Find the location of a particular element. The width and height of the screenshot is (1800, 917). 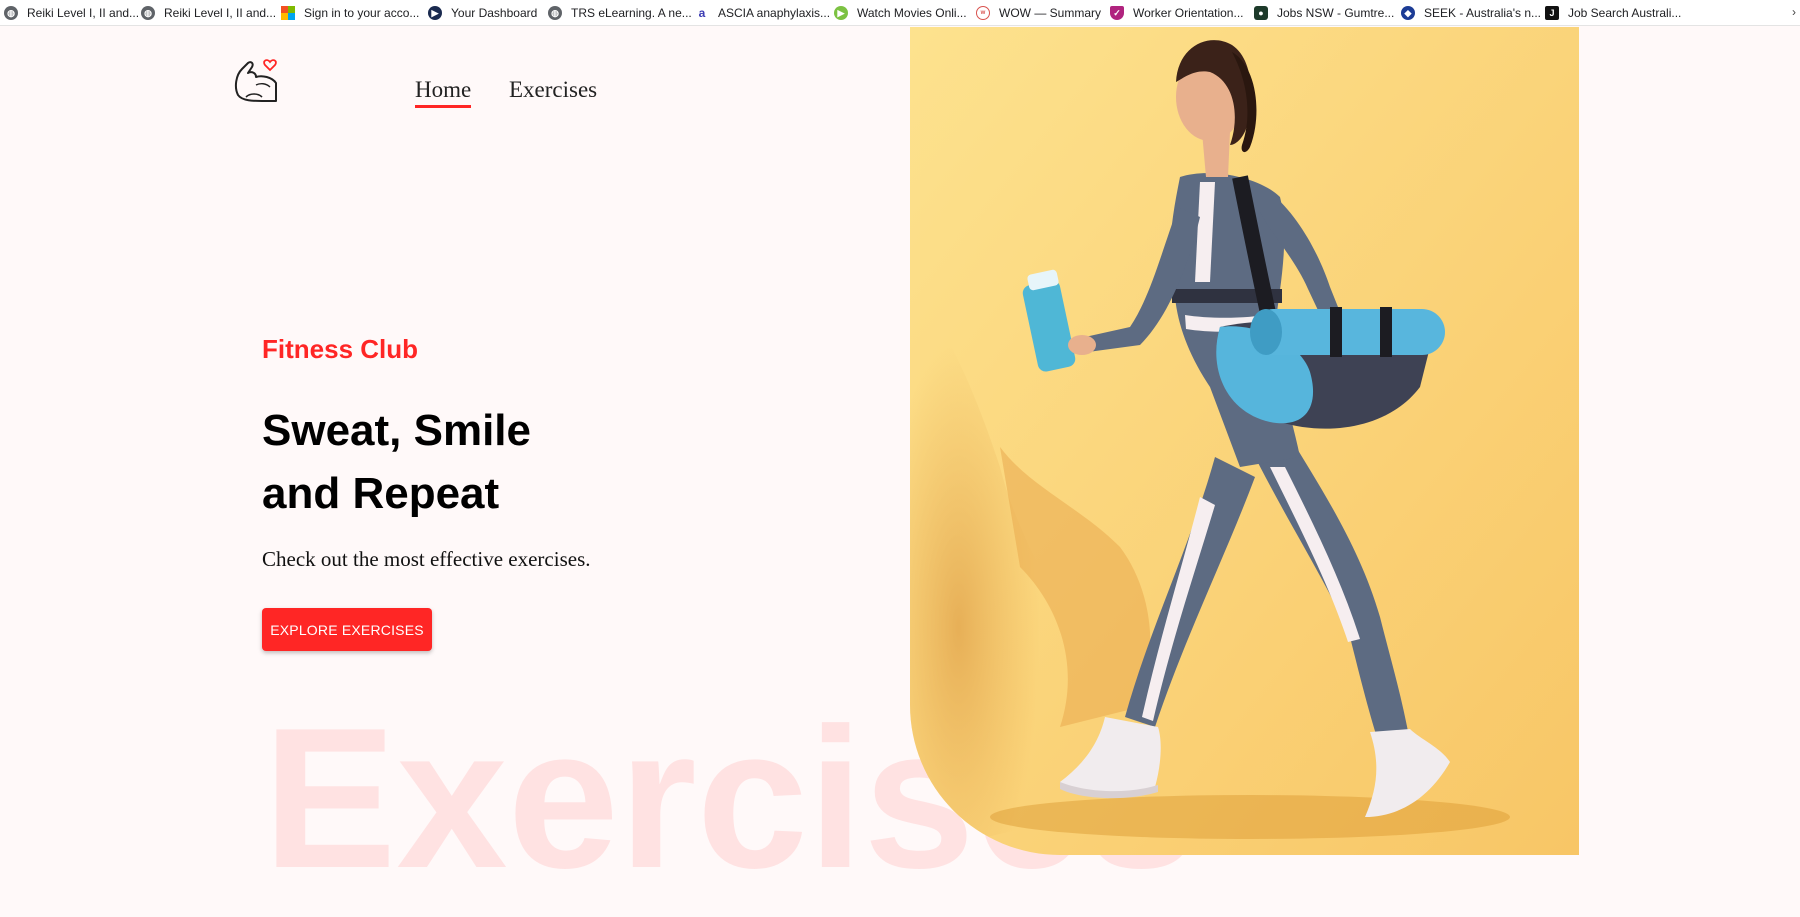

bookmark-wow-summary: w WOW — Summary is located at coordinates (1038, 12).